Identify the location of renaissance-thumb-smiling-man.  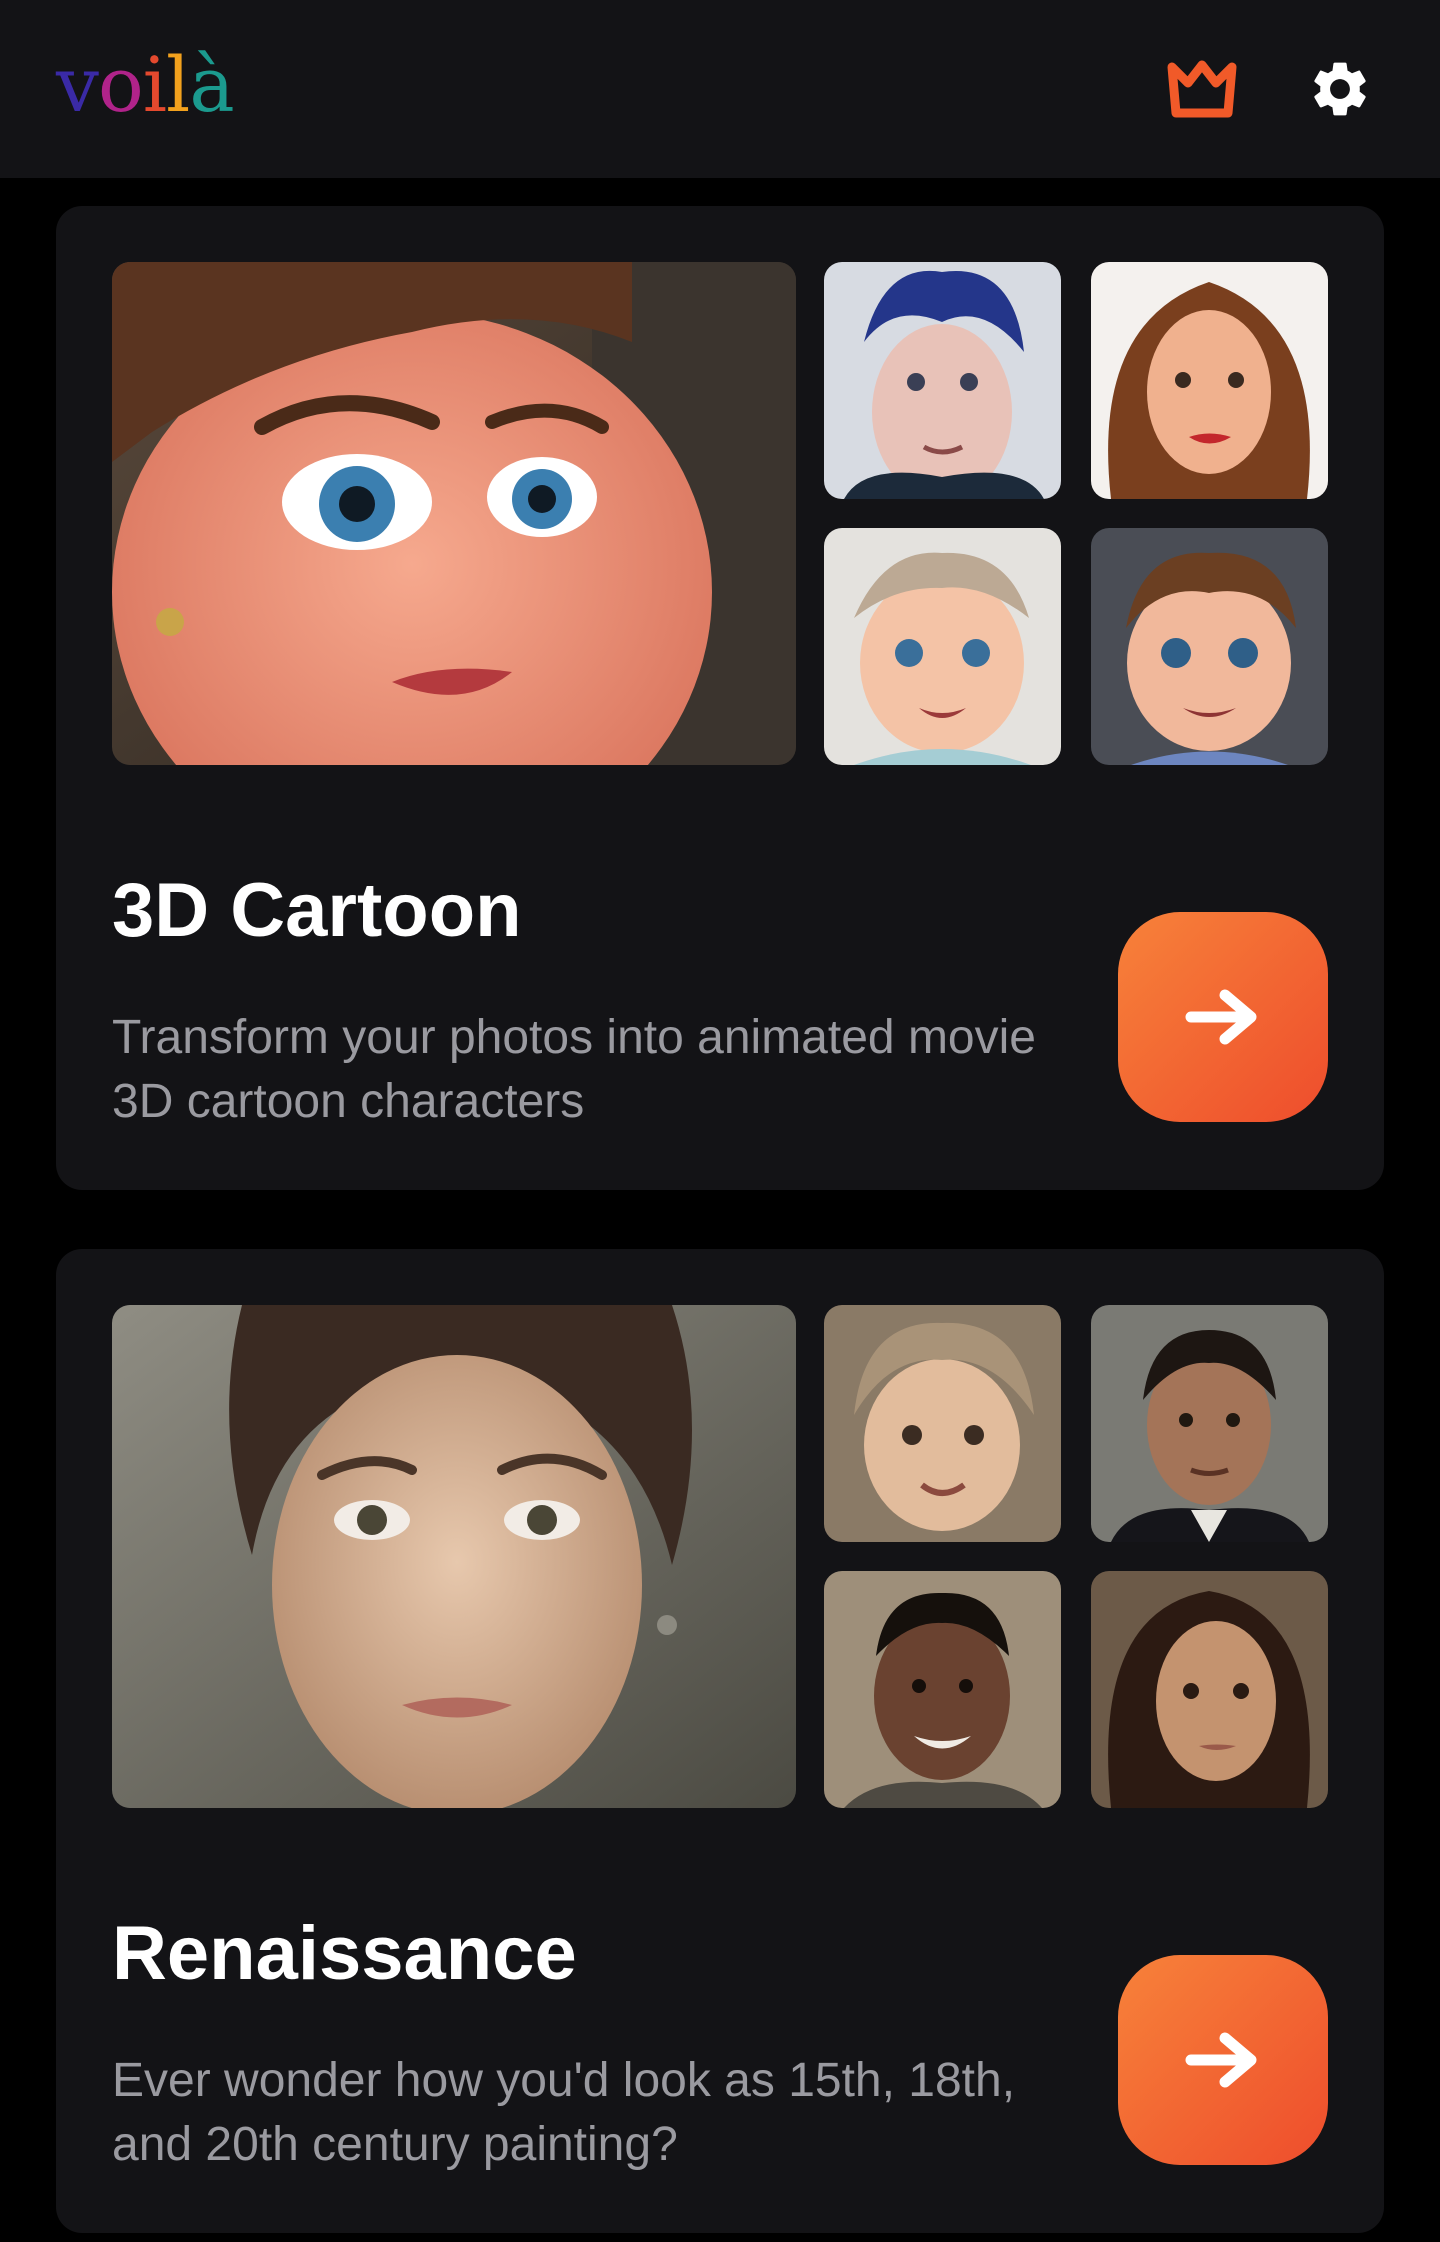
(942, 1689).